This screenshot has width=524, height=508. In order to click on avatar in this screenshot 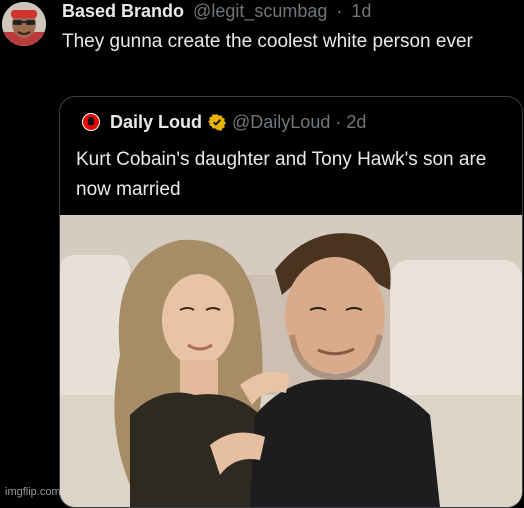, I will do `click(24, 24)`.